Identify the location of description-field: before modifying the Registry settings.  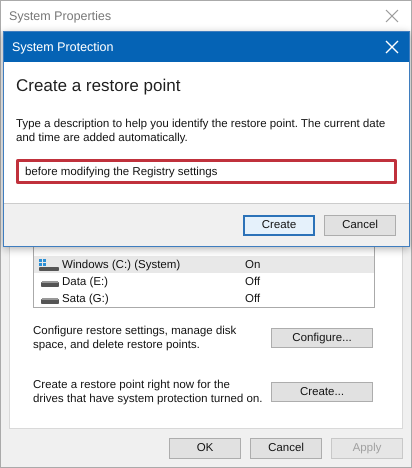
(206, 171).